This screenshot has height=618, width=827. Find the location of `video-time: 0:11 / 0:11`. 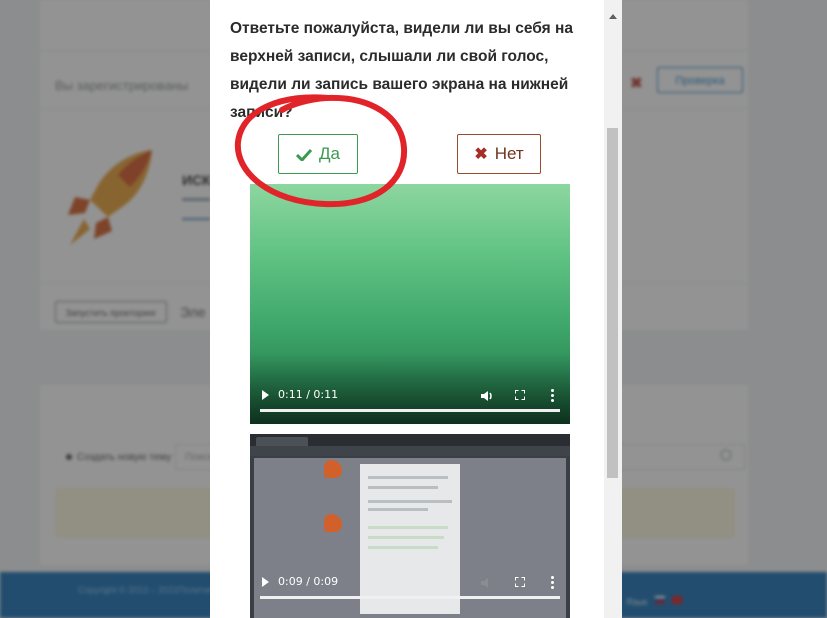

video-time: 0:11 / 0:11 is located at coordinates (308, 394).